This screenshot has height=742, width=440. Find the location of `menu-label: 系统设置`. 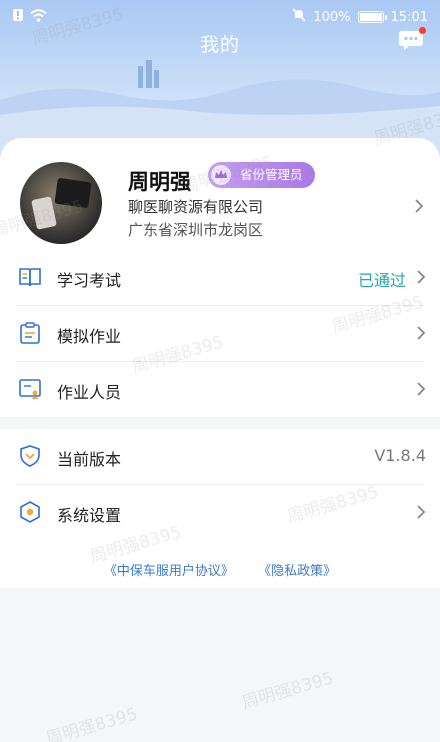

menu-label: 系统设置 is located at coordinates (89, 515).